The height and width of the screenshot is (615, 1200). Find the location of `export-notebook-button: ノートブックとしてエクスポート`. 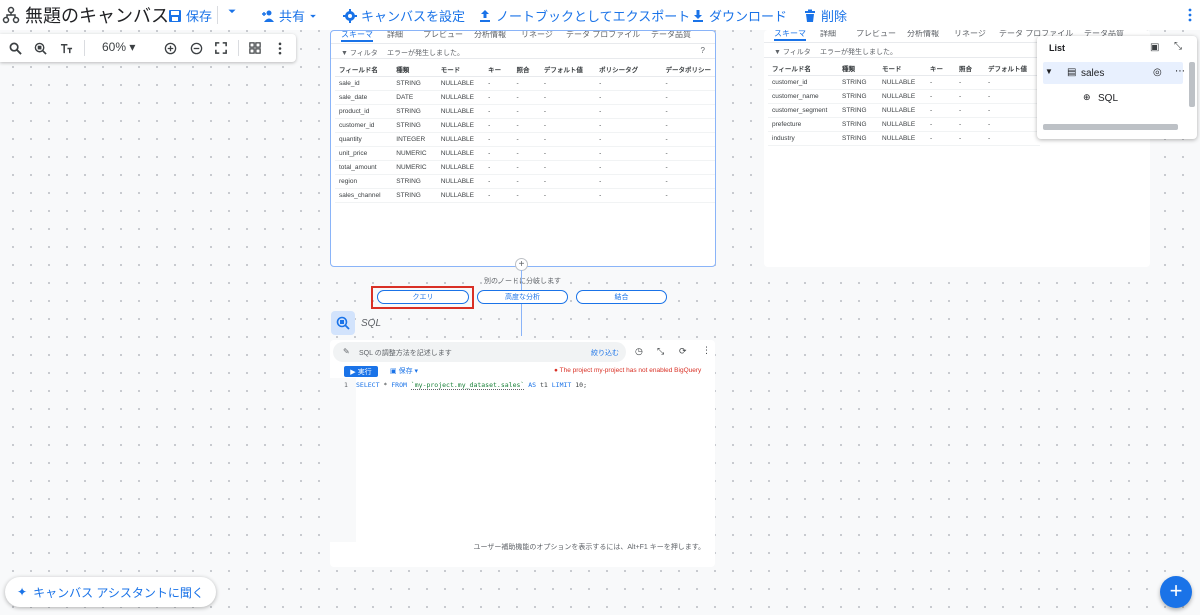

export-notebook-button: ノートブックとしてエクスポート is located at coordinates (584, 15).